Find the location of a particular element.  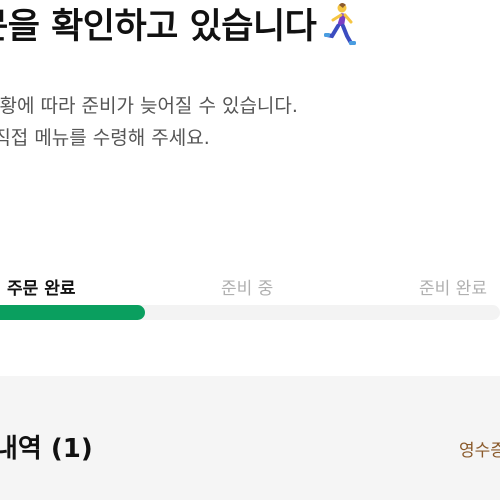

progress-fill is located at coordinates (72, 312).